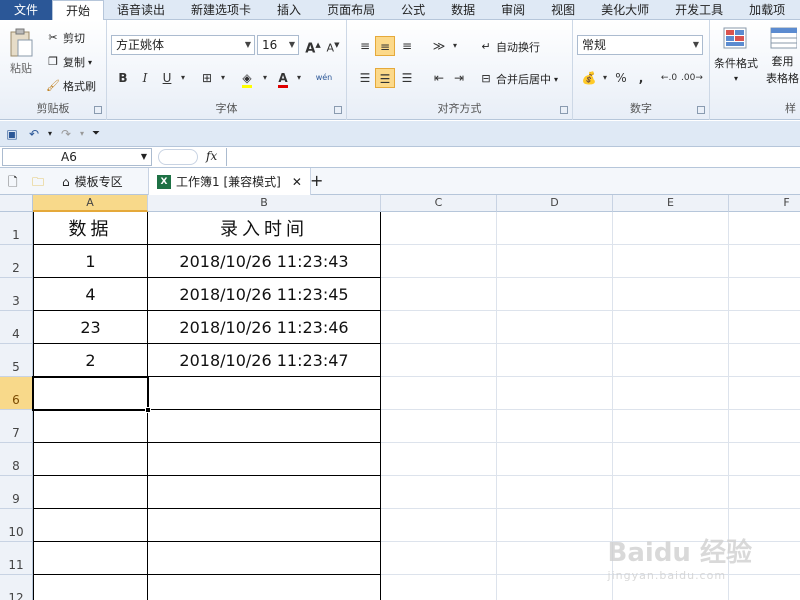  Describe the element at coordinates (692, 78) in the screenshot. I see `decrease-decimal-button: .00→` at that location.